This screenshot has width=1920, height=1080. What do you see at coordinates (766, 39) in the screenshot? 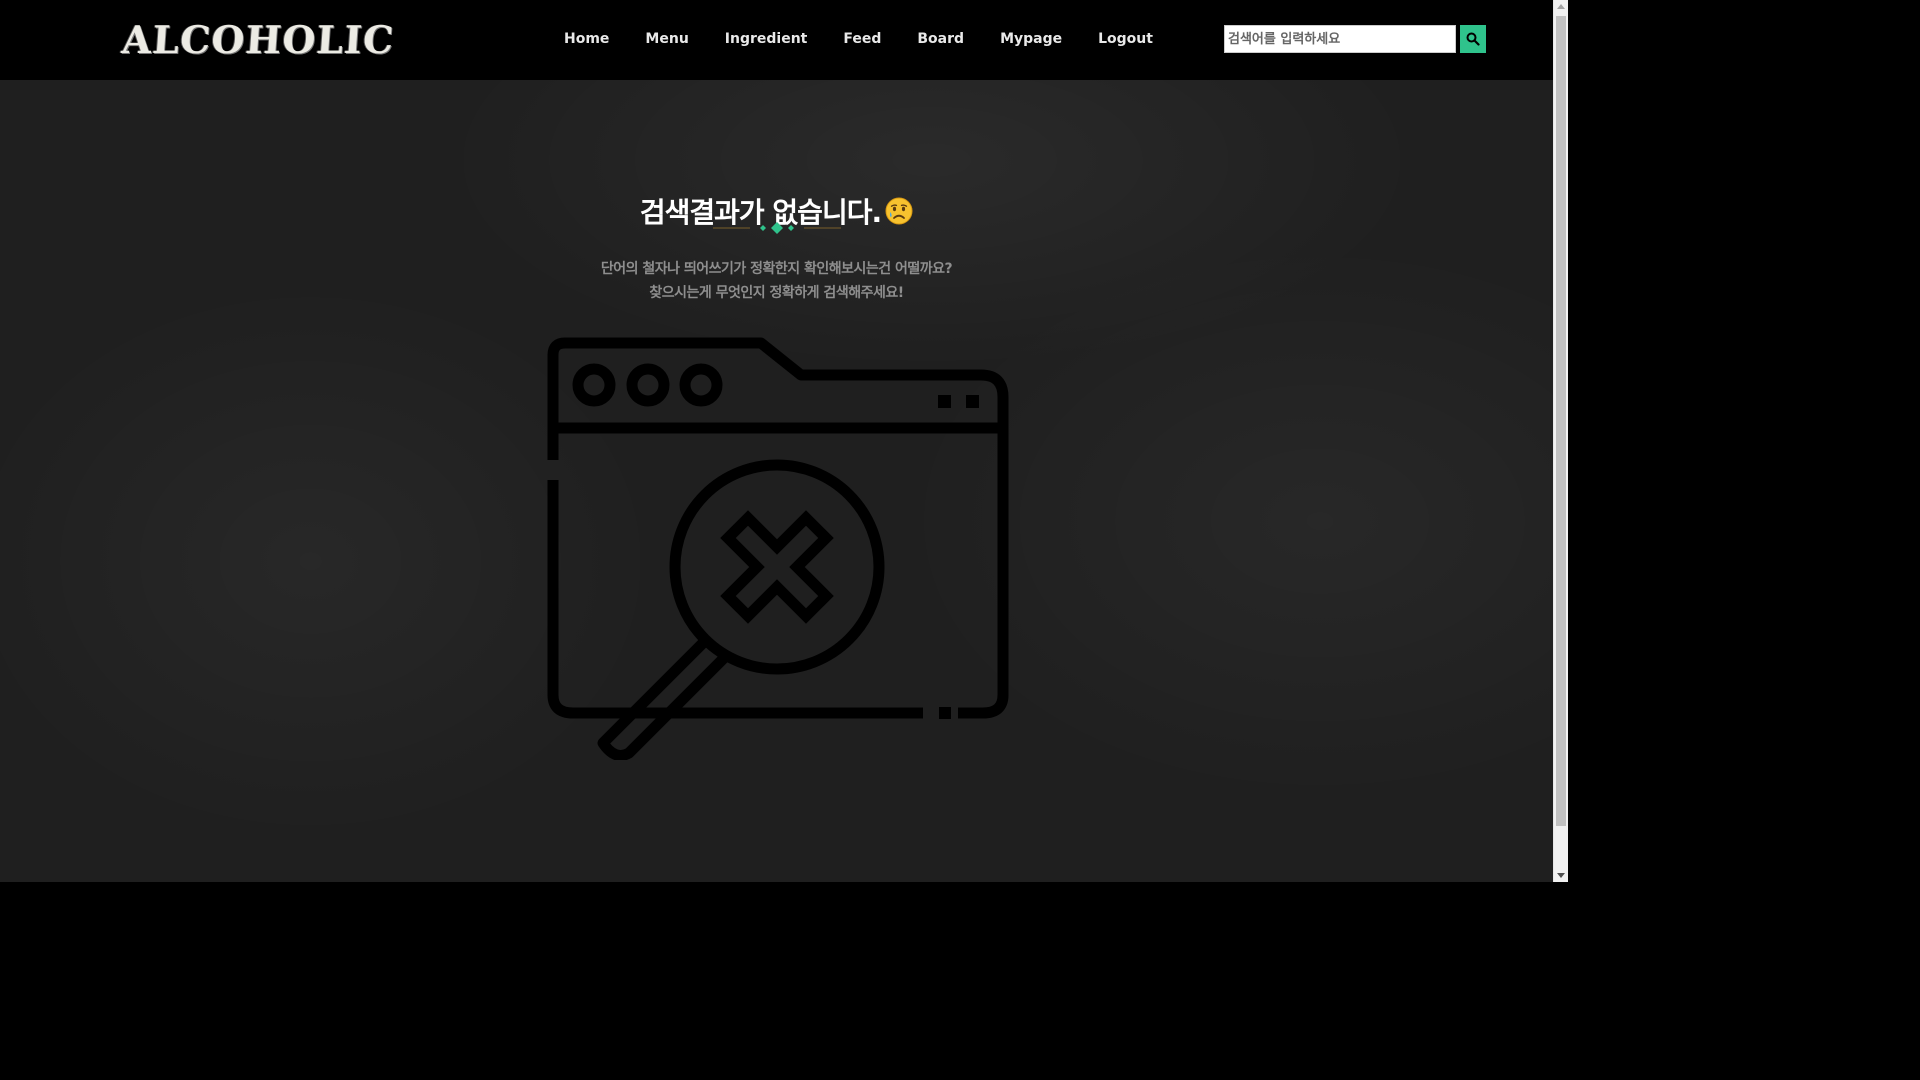
I see `nav-ingredient-link: Ingredient` at bounding box center [766, 39].